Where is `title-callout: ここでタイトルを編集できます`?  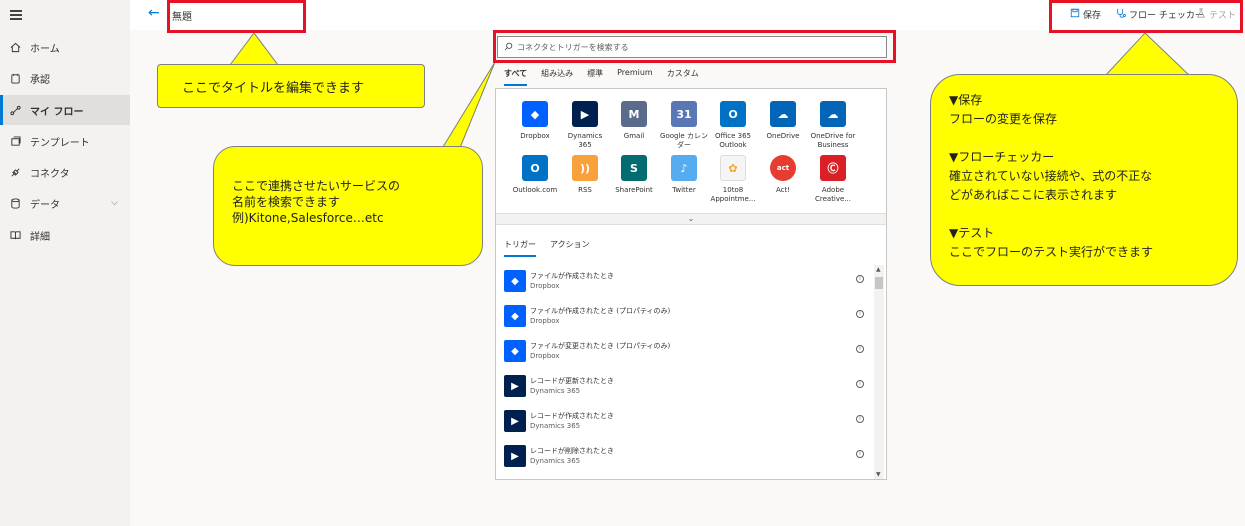 title-callout: ここでタイトルを編集できます is located at coordinates (291, 86).